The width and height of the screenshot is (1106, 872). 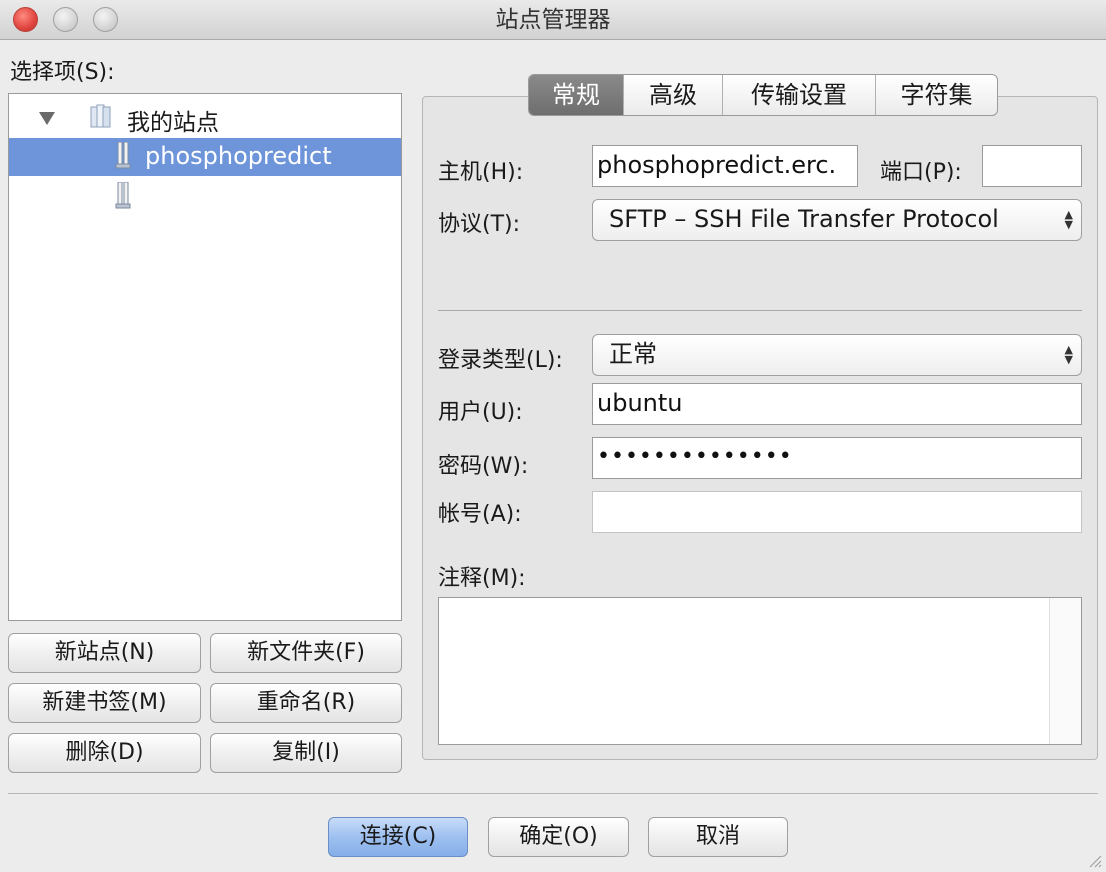 I want to click on tree-label-site: phosphopredict, so click(x=238, y=156).